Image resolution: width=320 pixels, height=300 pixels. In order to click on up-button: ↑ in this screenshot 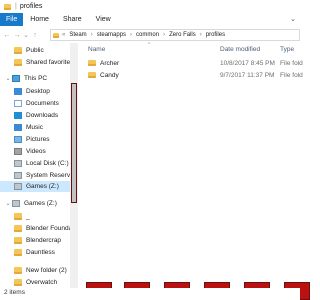, I will do `click(35, 35)`.